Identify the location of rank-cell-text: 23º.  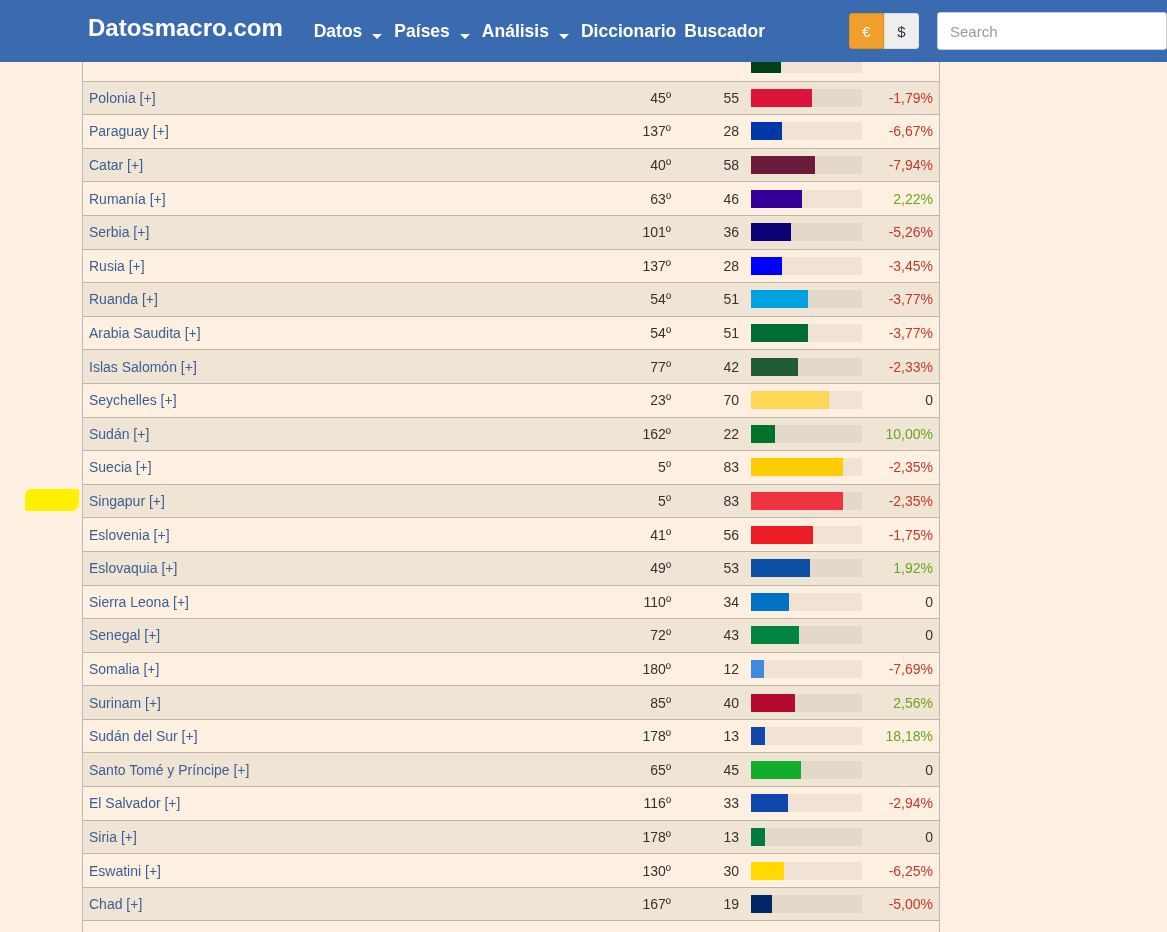
(660, 400).